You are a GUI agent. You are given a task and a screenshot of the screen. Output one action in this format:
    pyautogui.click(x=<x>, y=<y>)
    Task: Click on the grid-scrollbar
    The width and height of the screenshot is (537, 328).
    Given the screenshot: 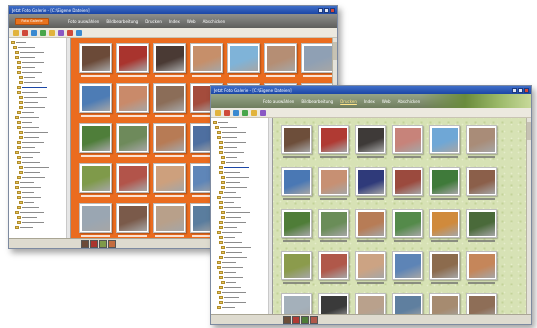 What is the action you would take?
    pyautogui.click(x=528, y=216)
    